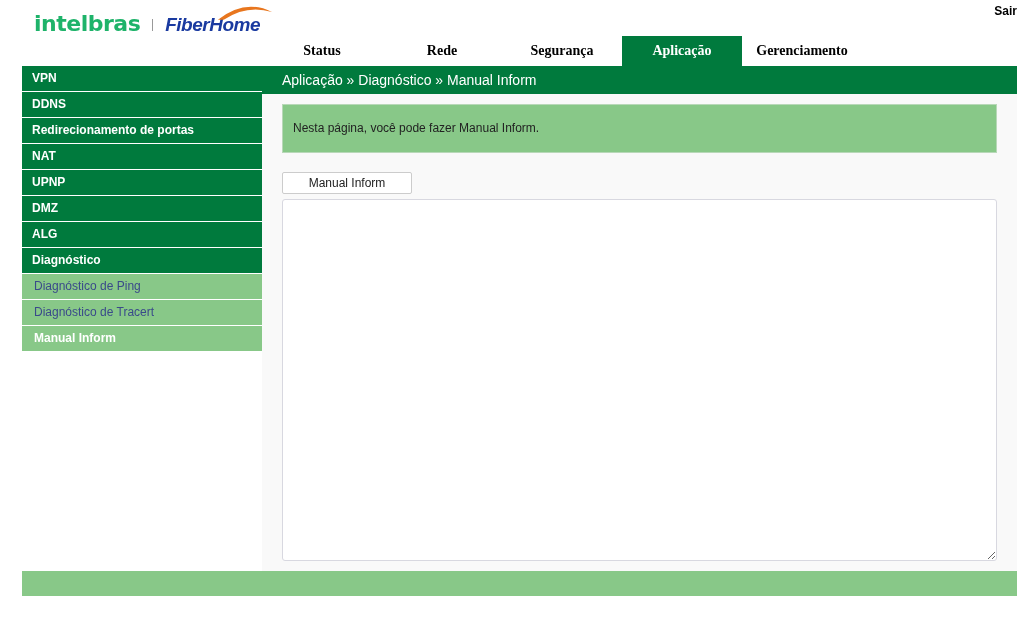 This screenshot has width=1028, height=619. What do you see at coordinates (562, 51) in the screenshot?
I see `nav-tab: Segurança` at bounding box center [562, 51].